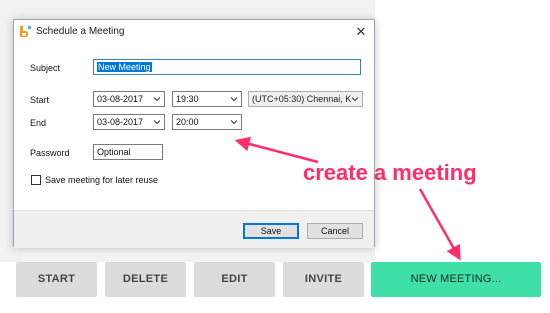 Image resolution: width=550 pixels, height=313 pixels. Describe the element at coordinates (124, 67) in the screenshot. I see `subject-value: New Meeting` at that location.